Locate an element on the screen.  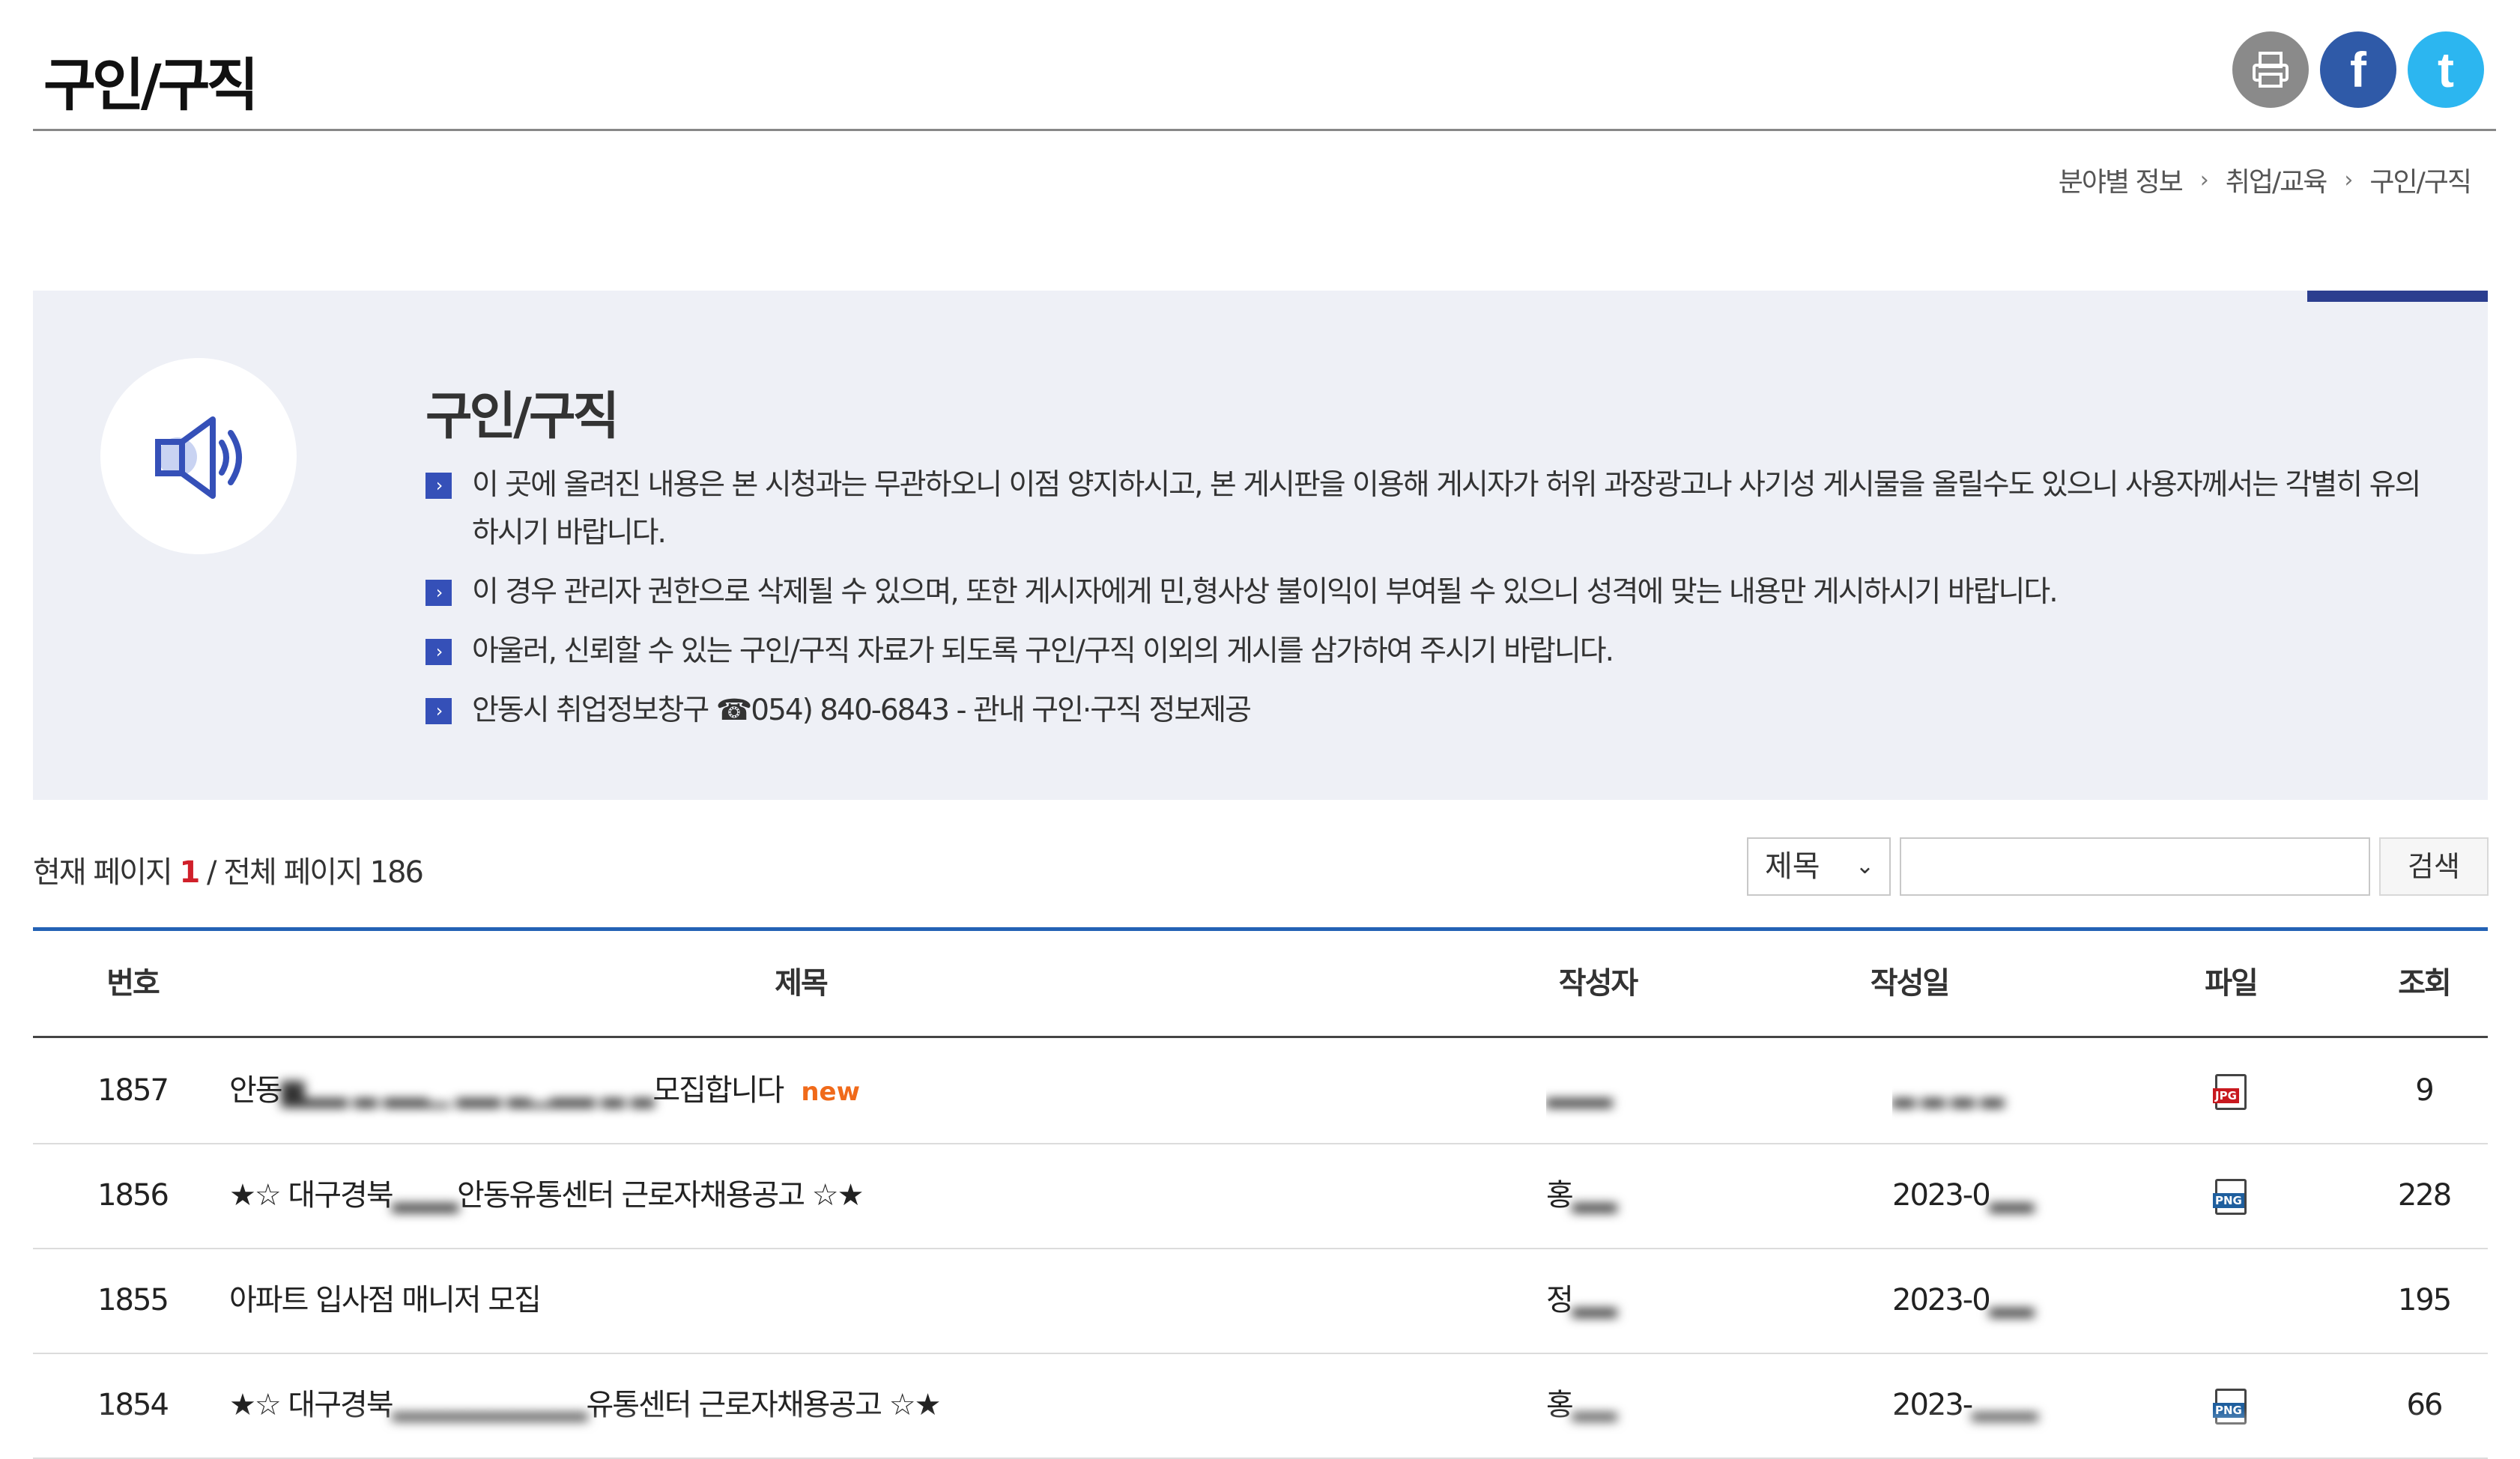
row-writer: ▂▂▂ is located at coordinates (1598, 1090).